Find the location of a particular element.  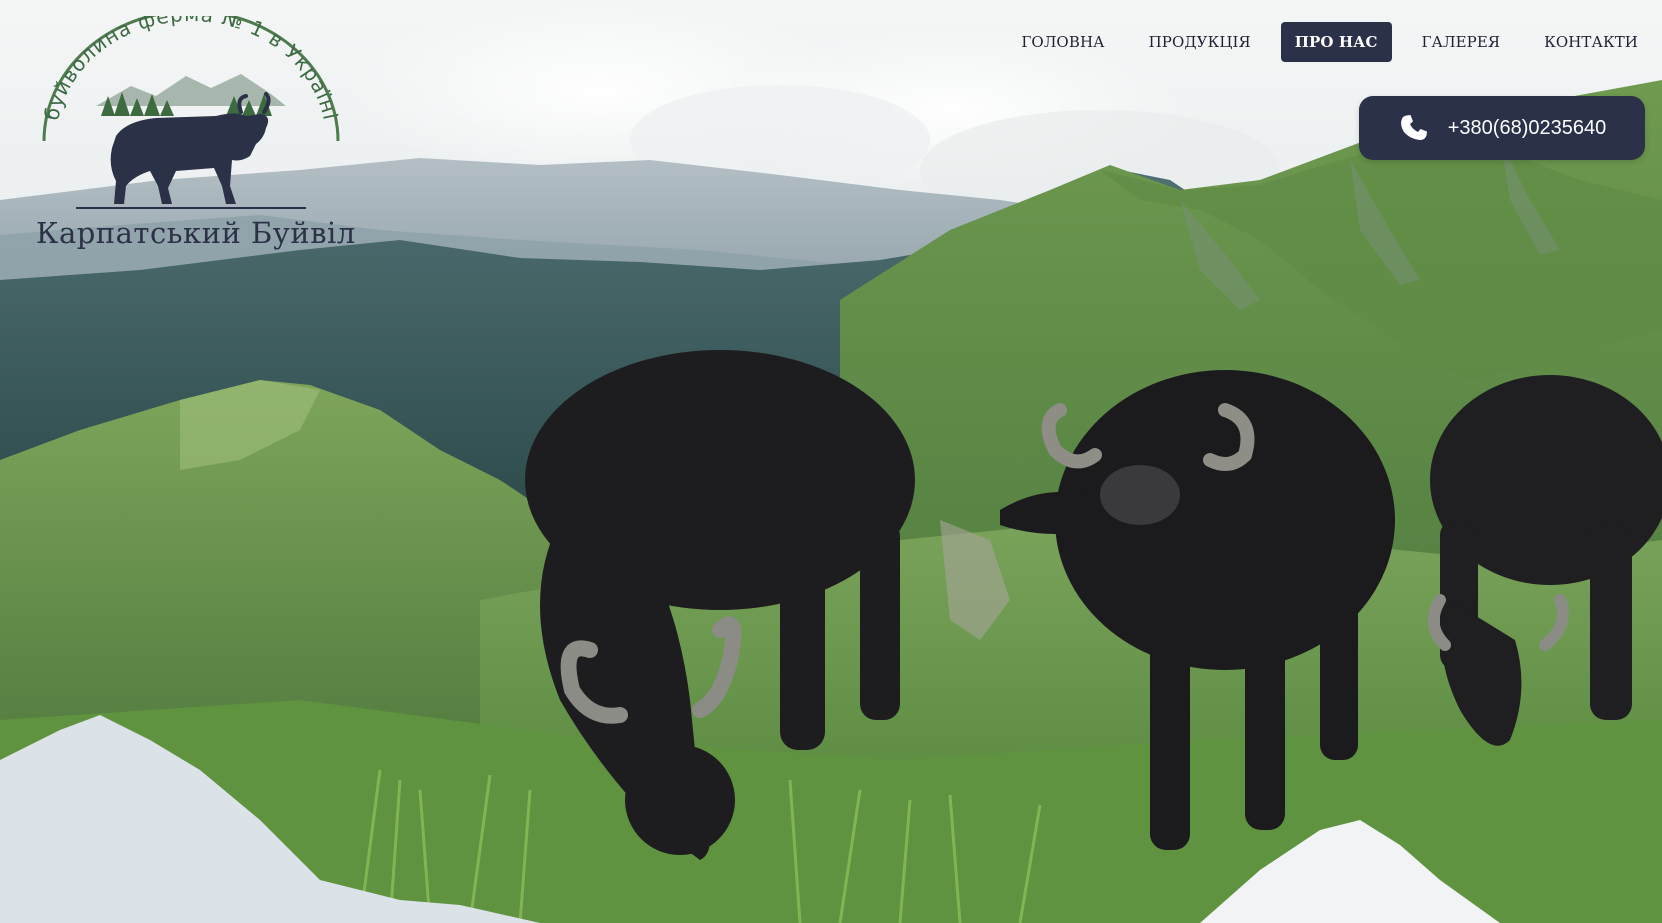

logo-emblem: буйволина ферма № 1 в Україні is located at coordinates (191, 112).